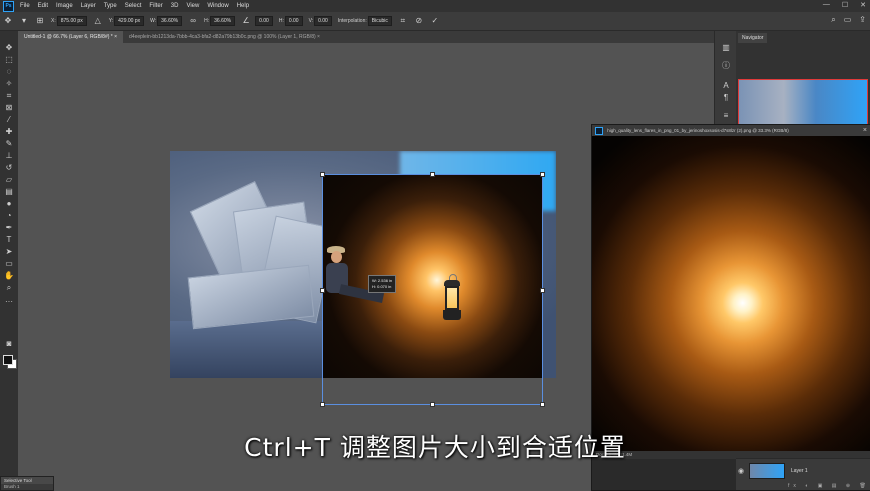  Describe the element at coordinates (322, 290) in the screenshot. I see `handle-middle-left` at that location.